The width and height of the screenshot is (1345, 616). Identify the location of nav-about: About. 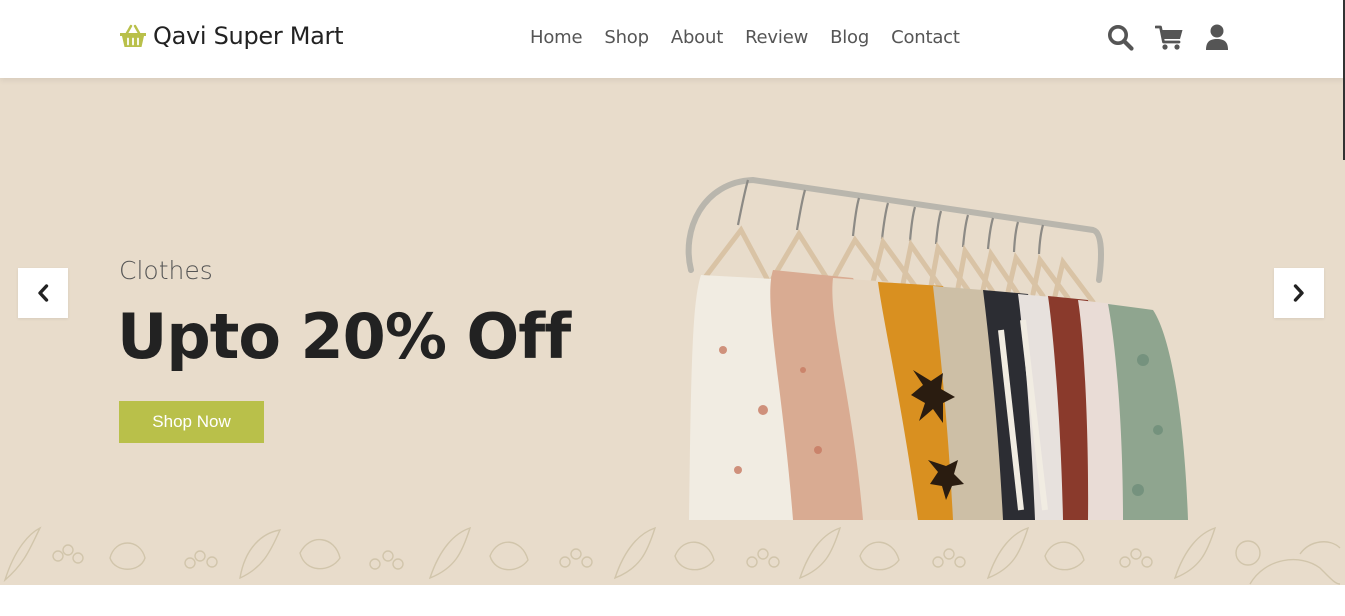
(697, 37).